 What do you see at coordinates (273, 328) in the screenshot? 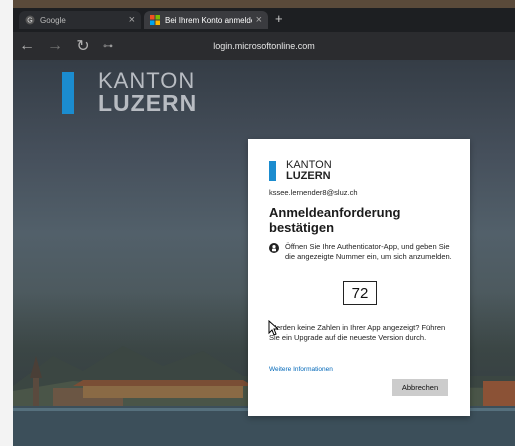
I see `mouse-cursor-icon` at bounding box center [273, 328].